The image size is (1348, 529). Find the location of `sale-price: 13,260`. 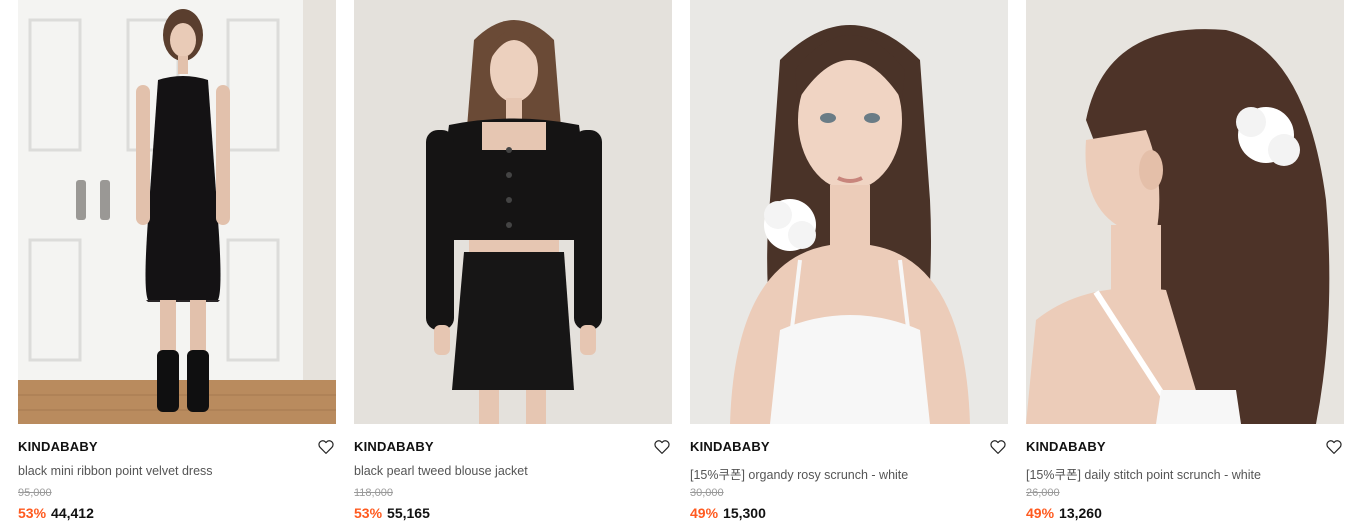

sale-price: 13,260 is located at coordinates (1080, 513).